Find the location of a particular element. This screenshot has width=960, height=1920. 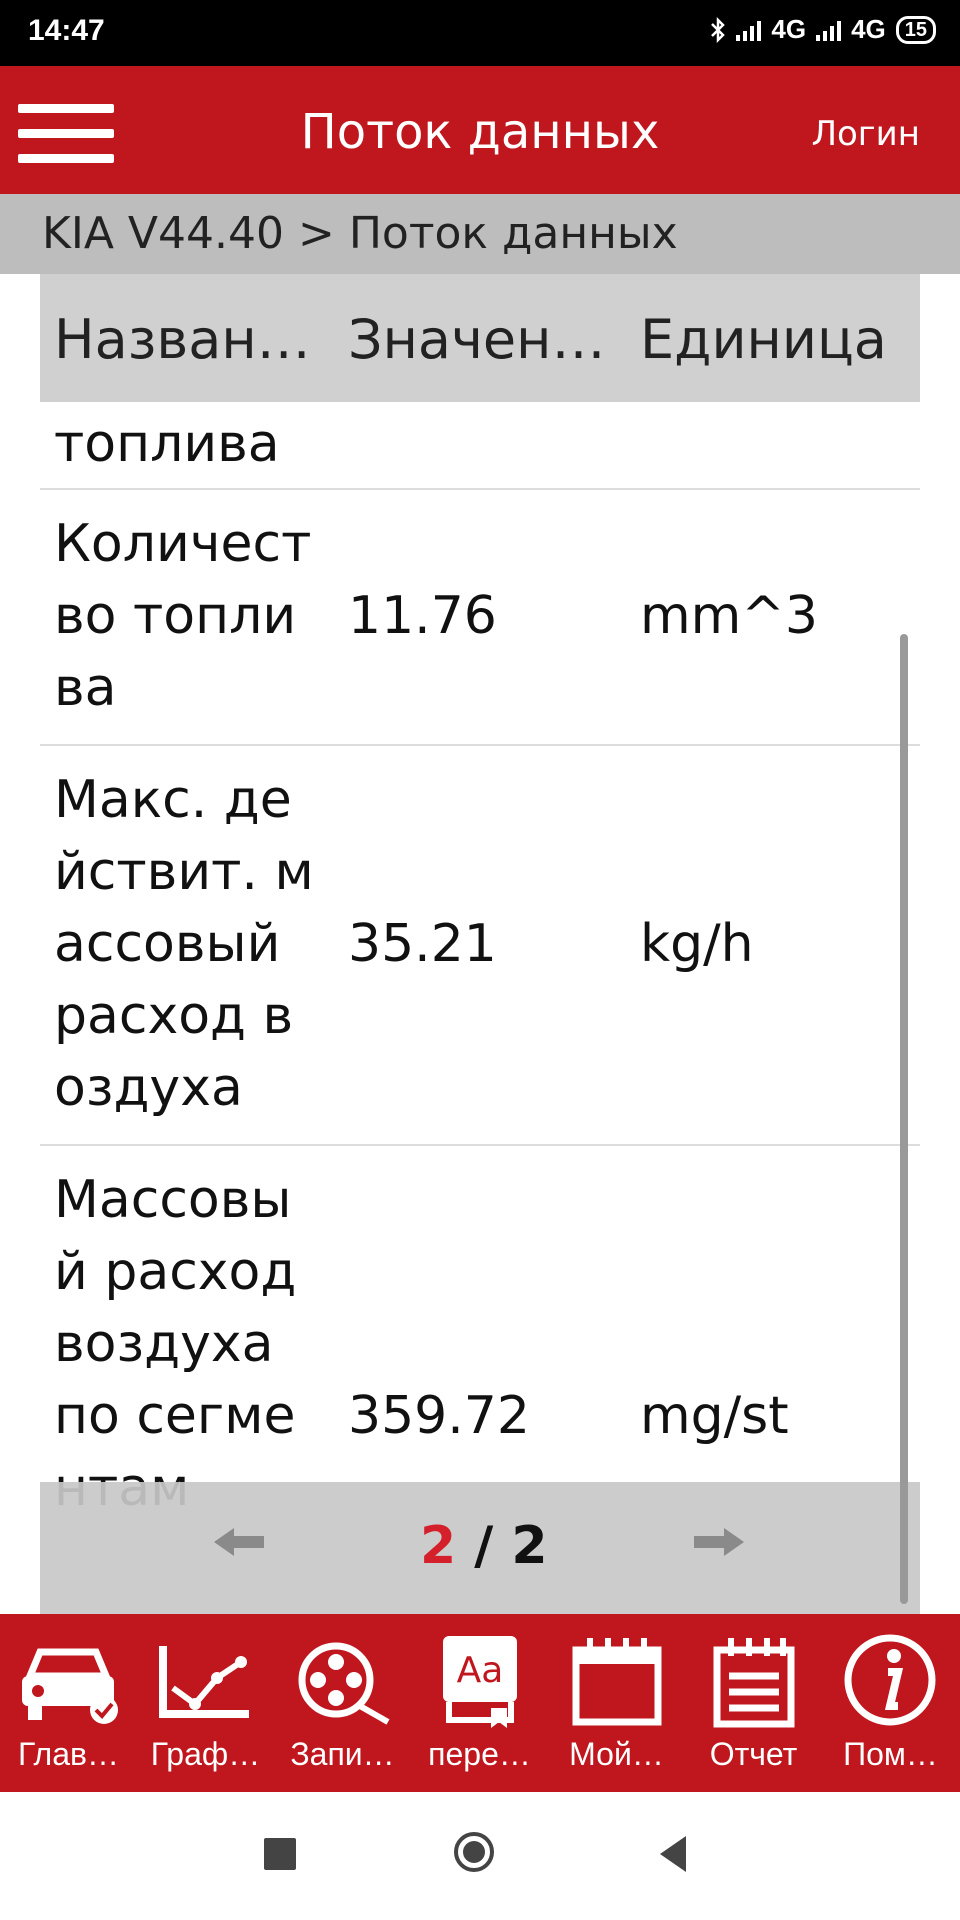

next-page-icon is located at coordinates (719, 1542).